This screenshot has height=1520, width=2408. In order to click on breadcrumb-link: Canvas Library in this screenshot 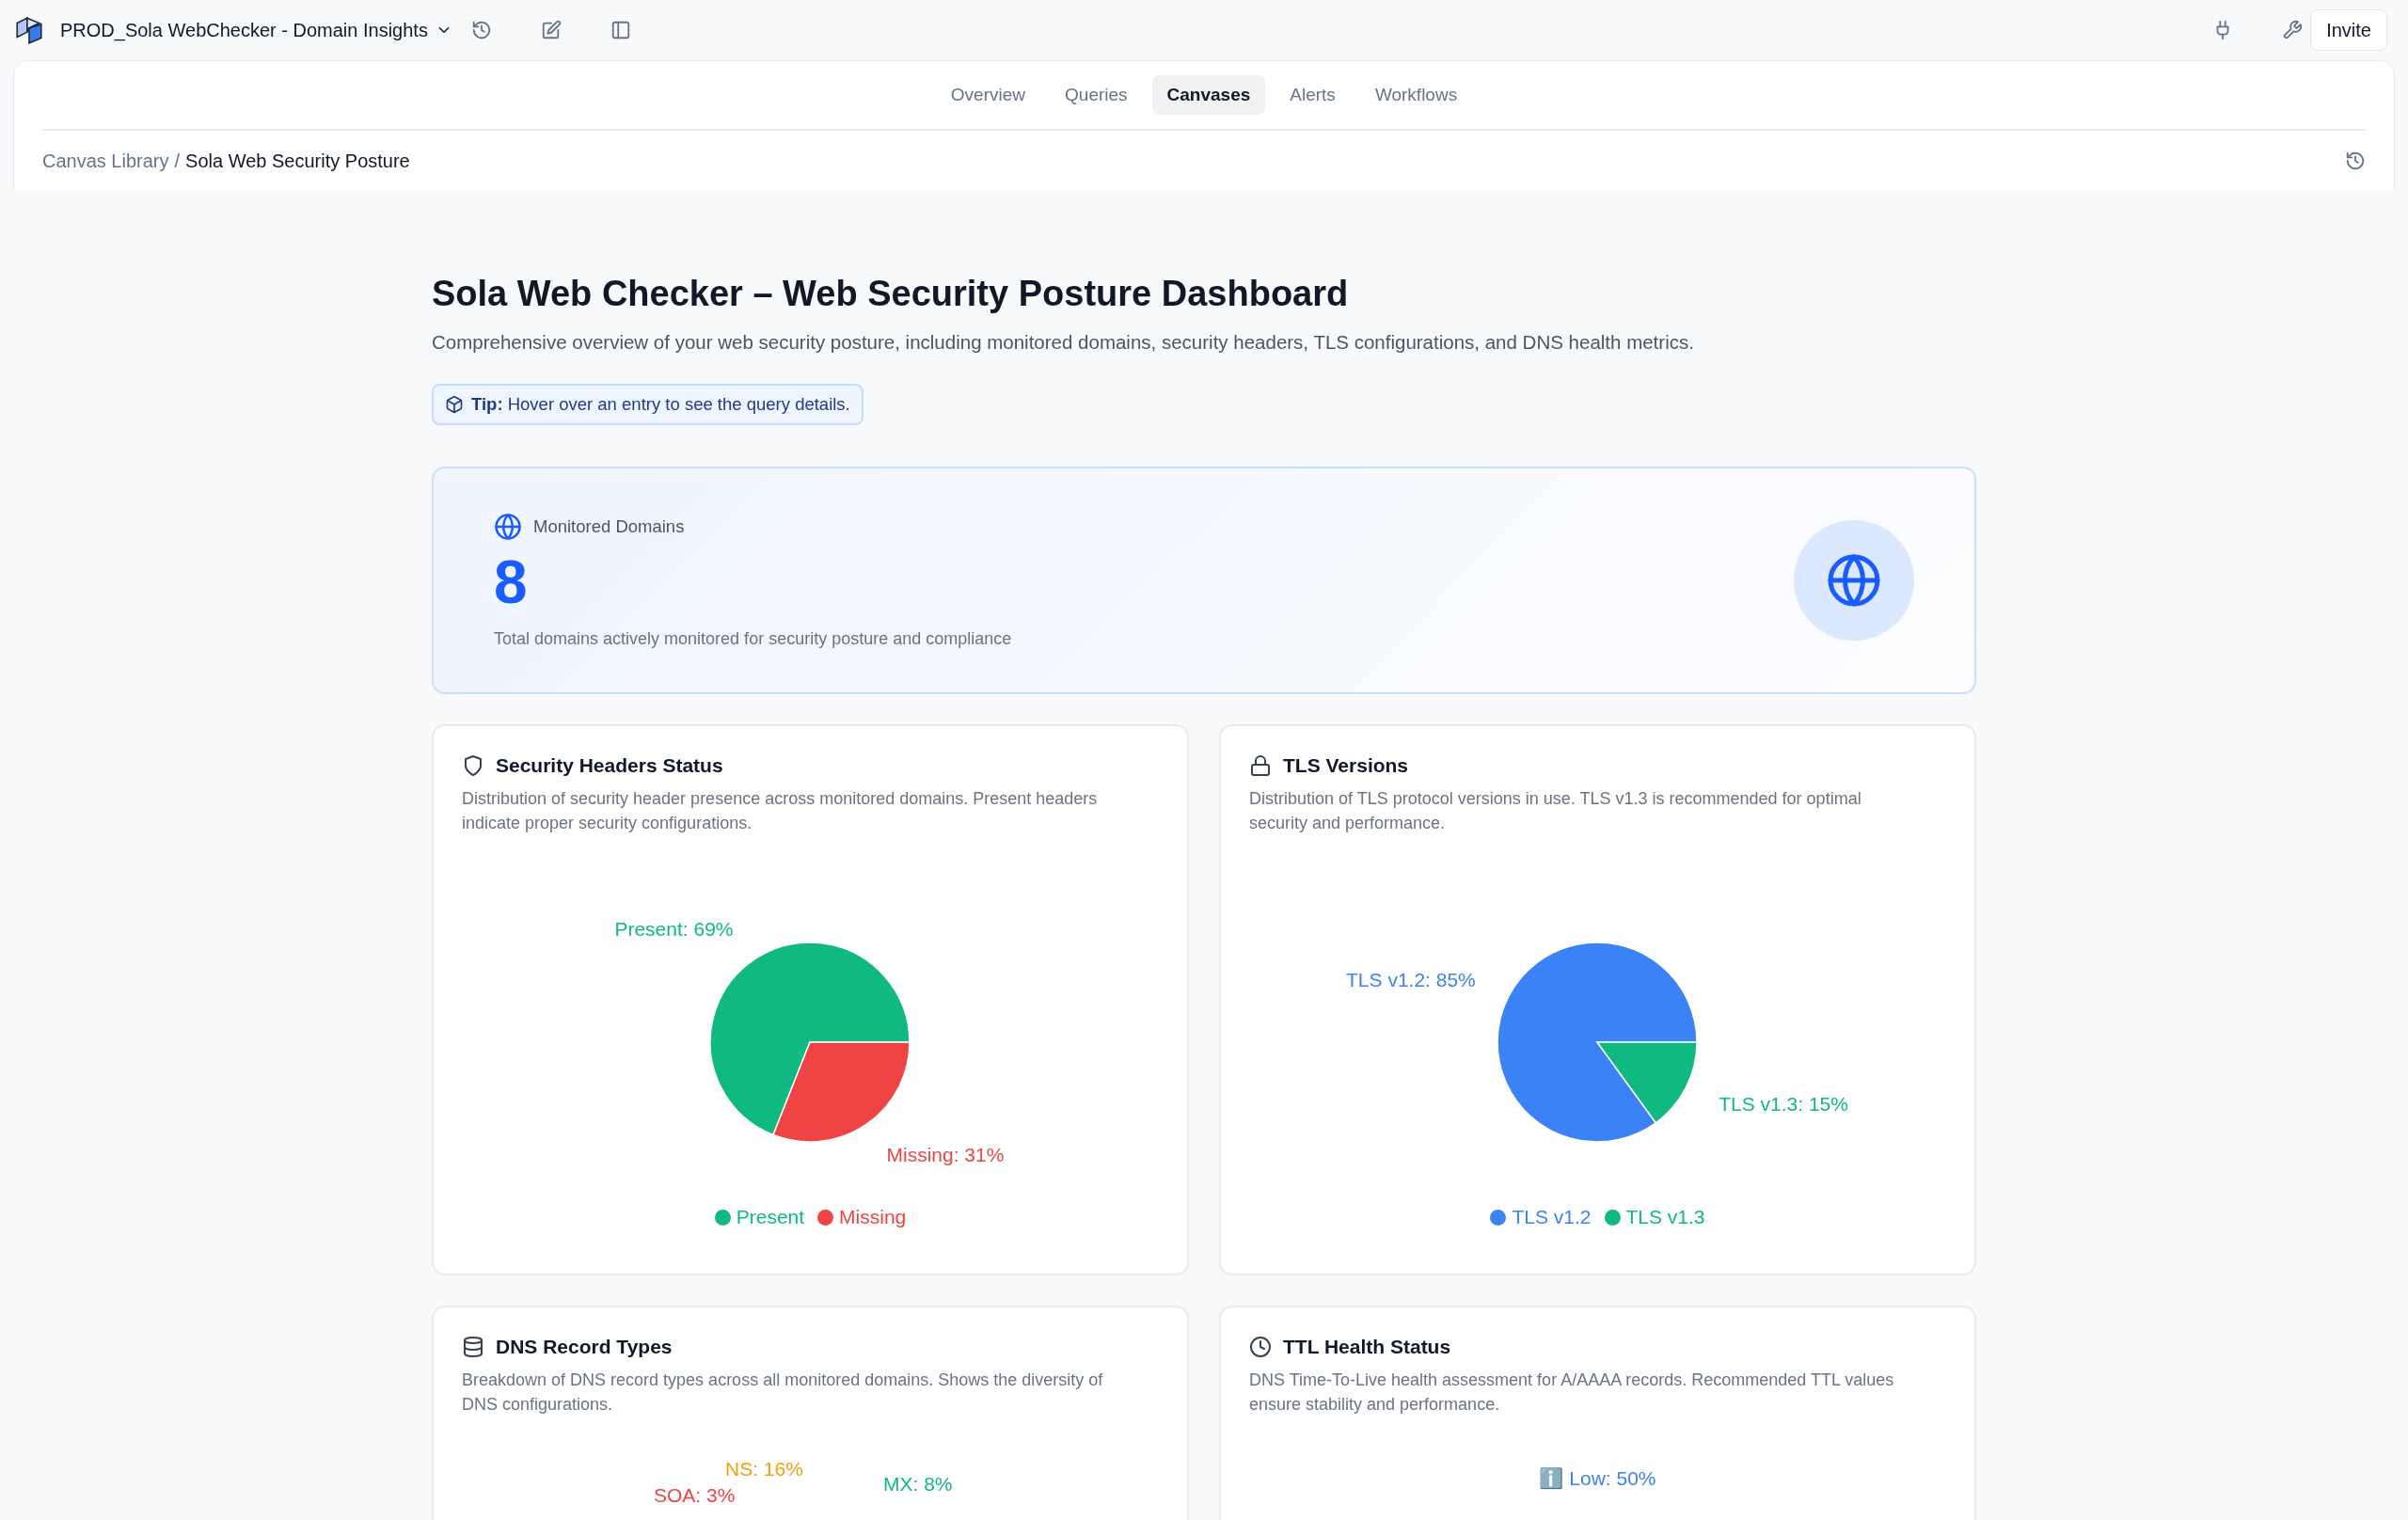, I will do `click(106, 161)`.